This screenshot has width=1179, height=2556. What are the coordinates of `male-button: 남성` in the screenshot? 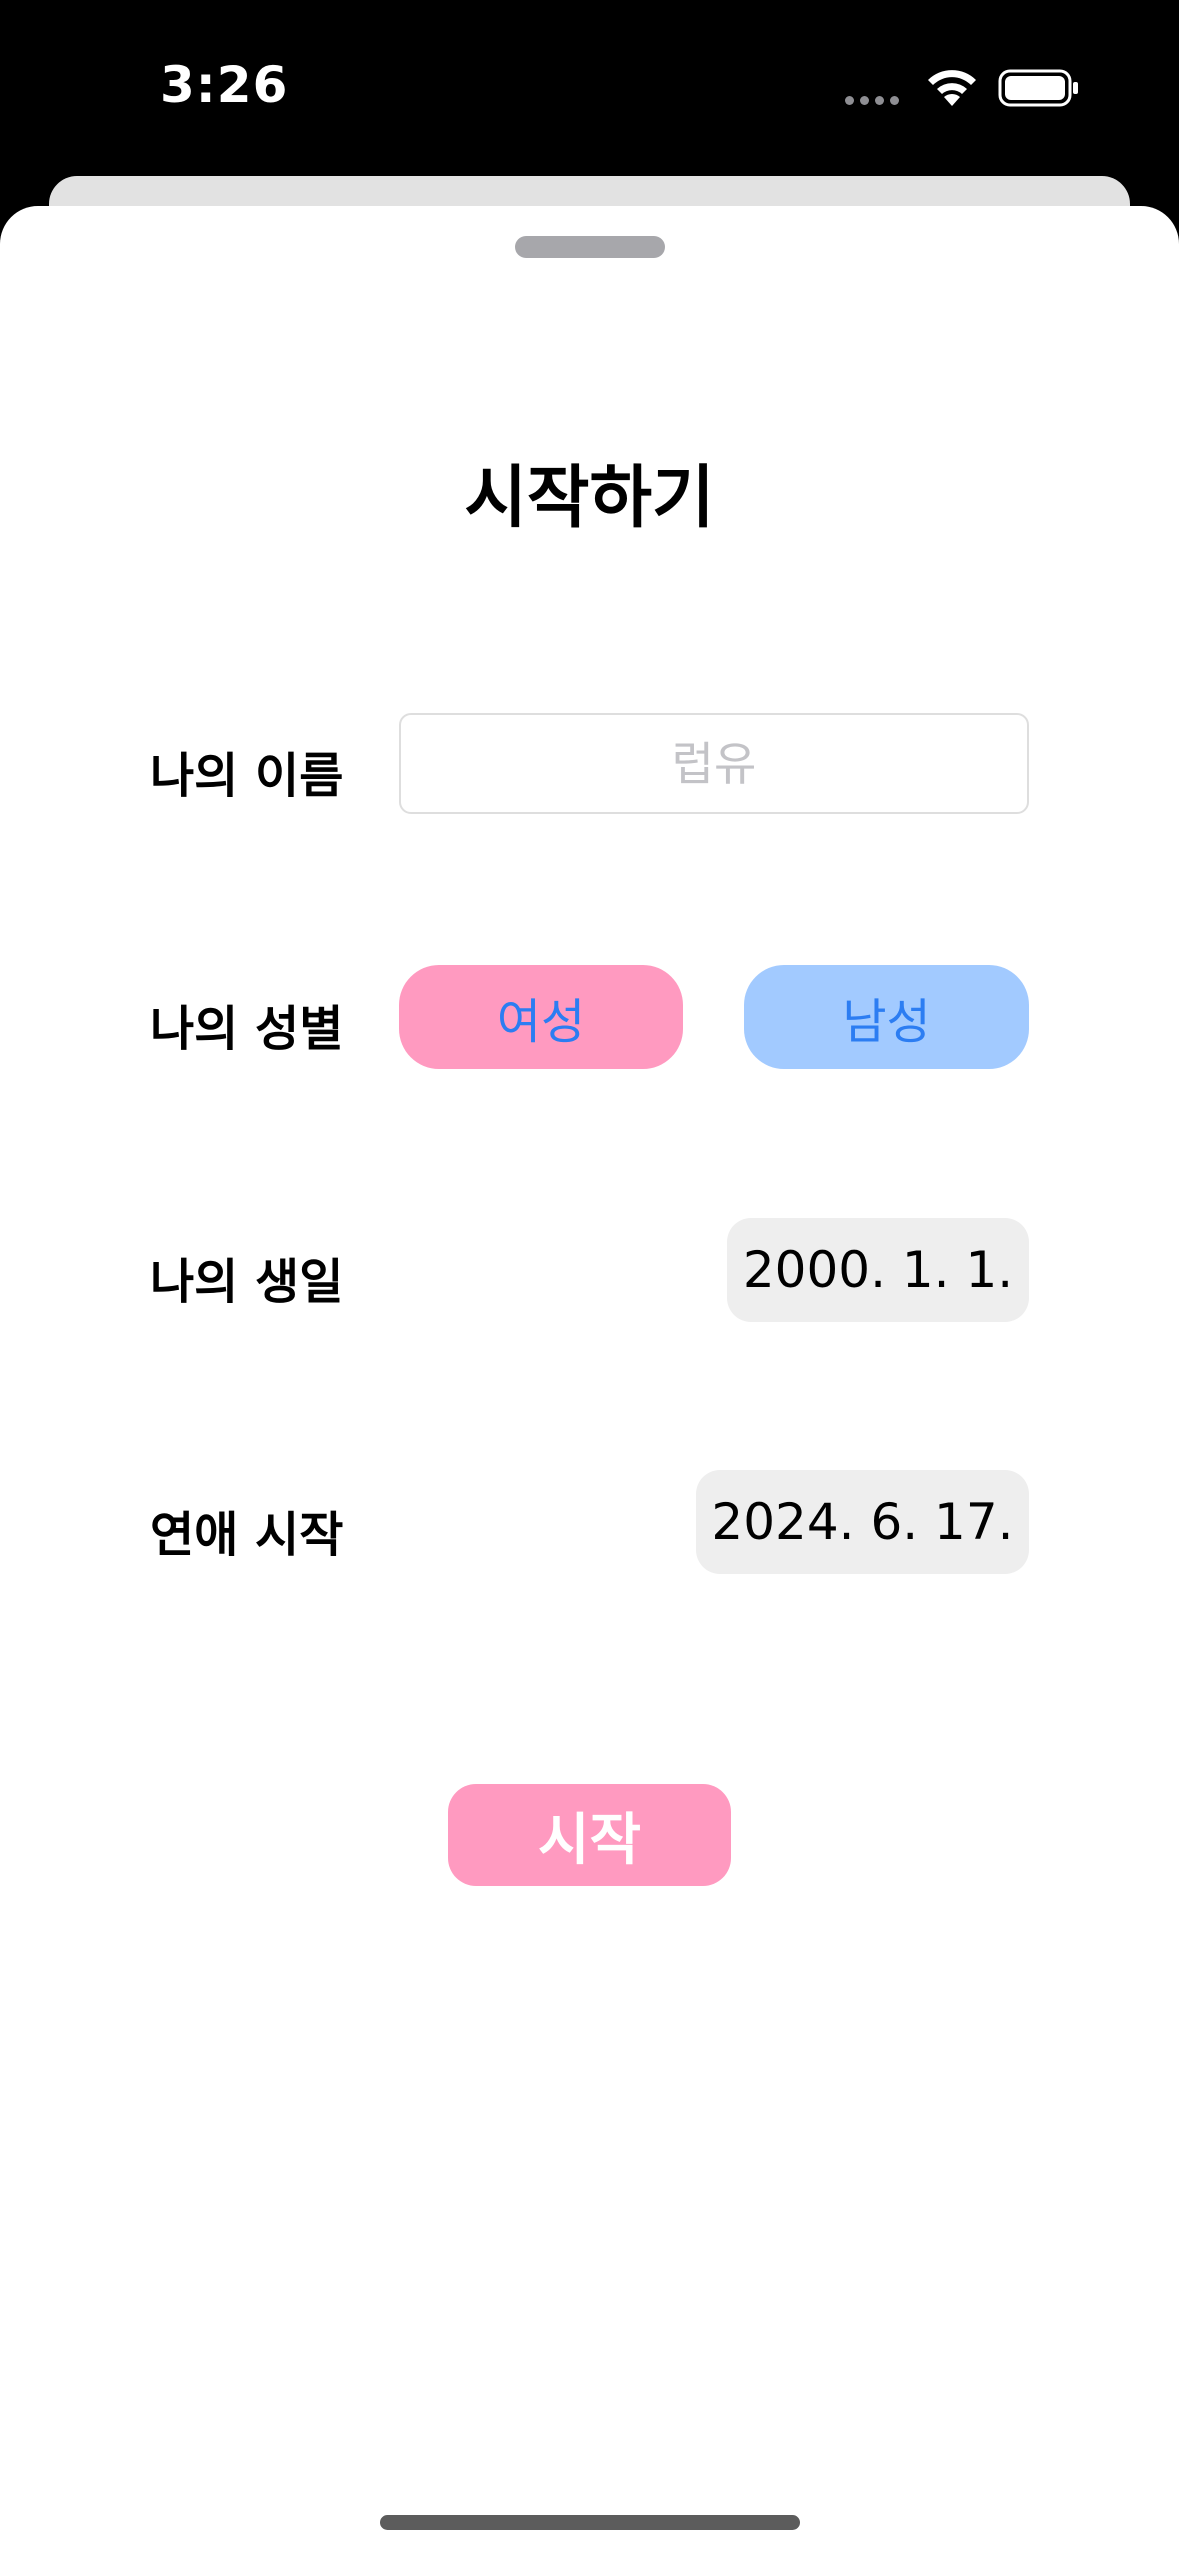 It's located at (886, 1017).